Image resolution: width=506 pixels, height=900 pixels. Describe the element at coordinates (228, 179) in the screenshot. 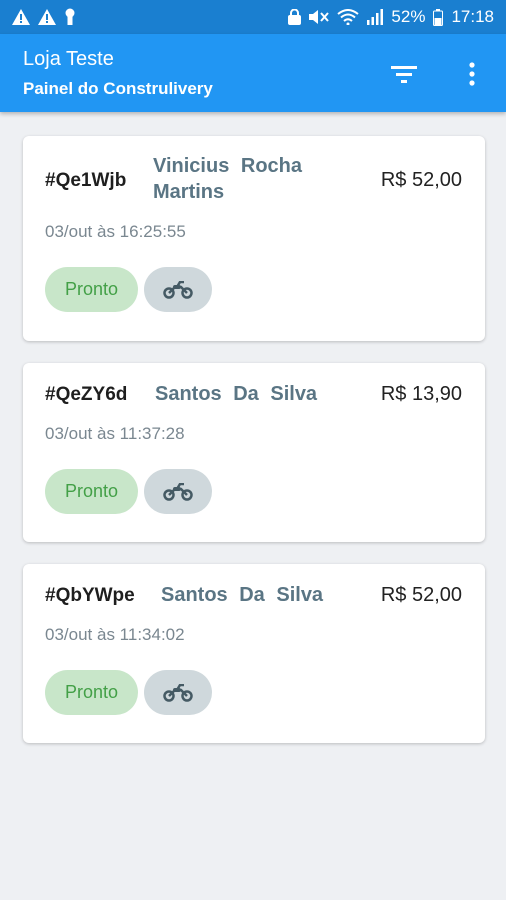

I see `customer-name: Vinicius Rocha Martins` at that location.